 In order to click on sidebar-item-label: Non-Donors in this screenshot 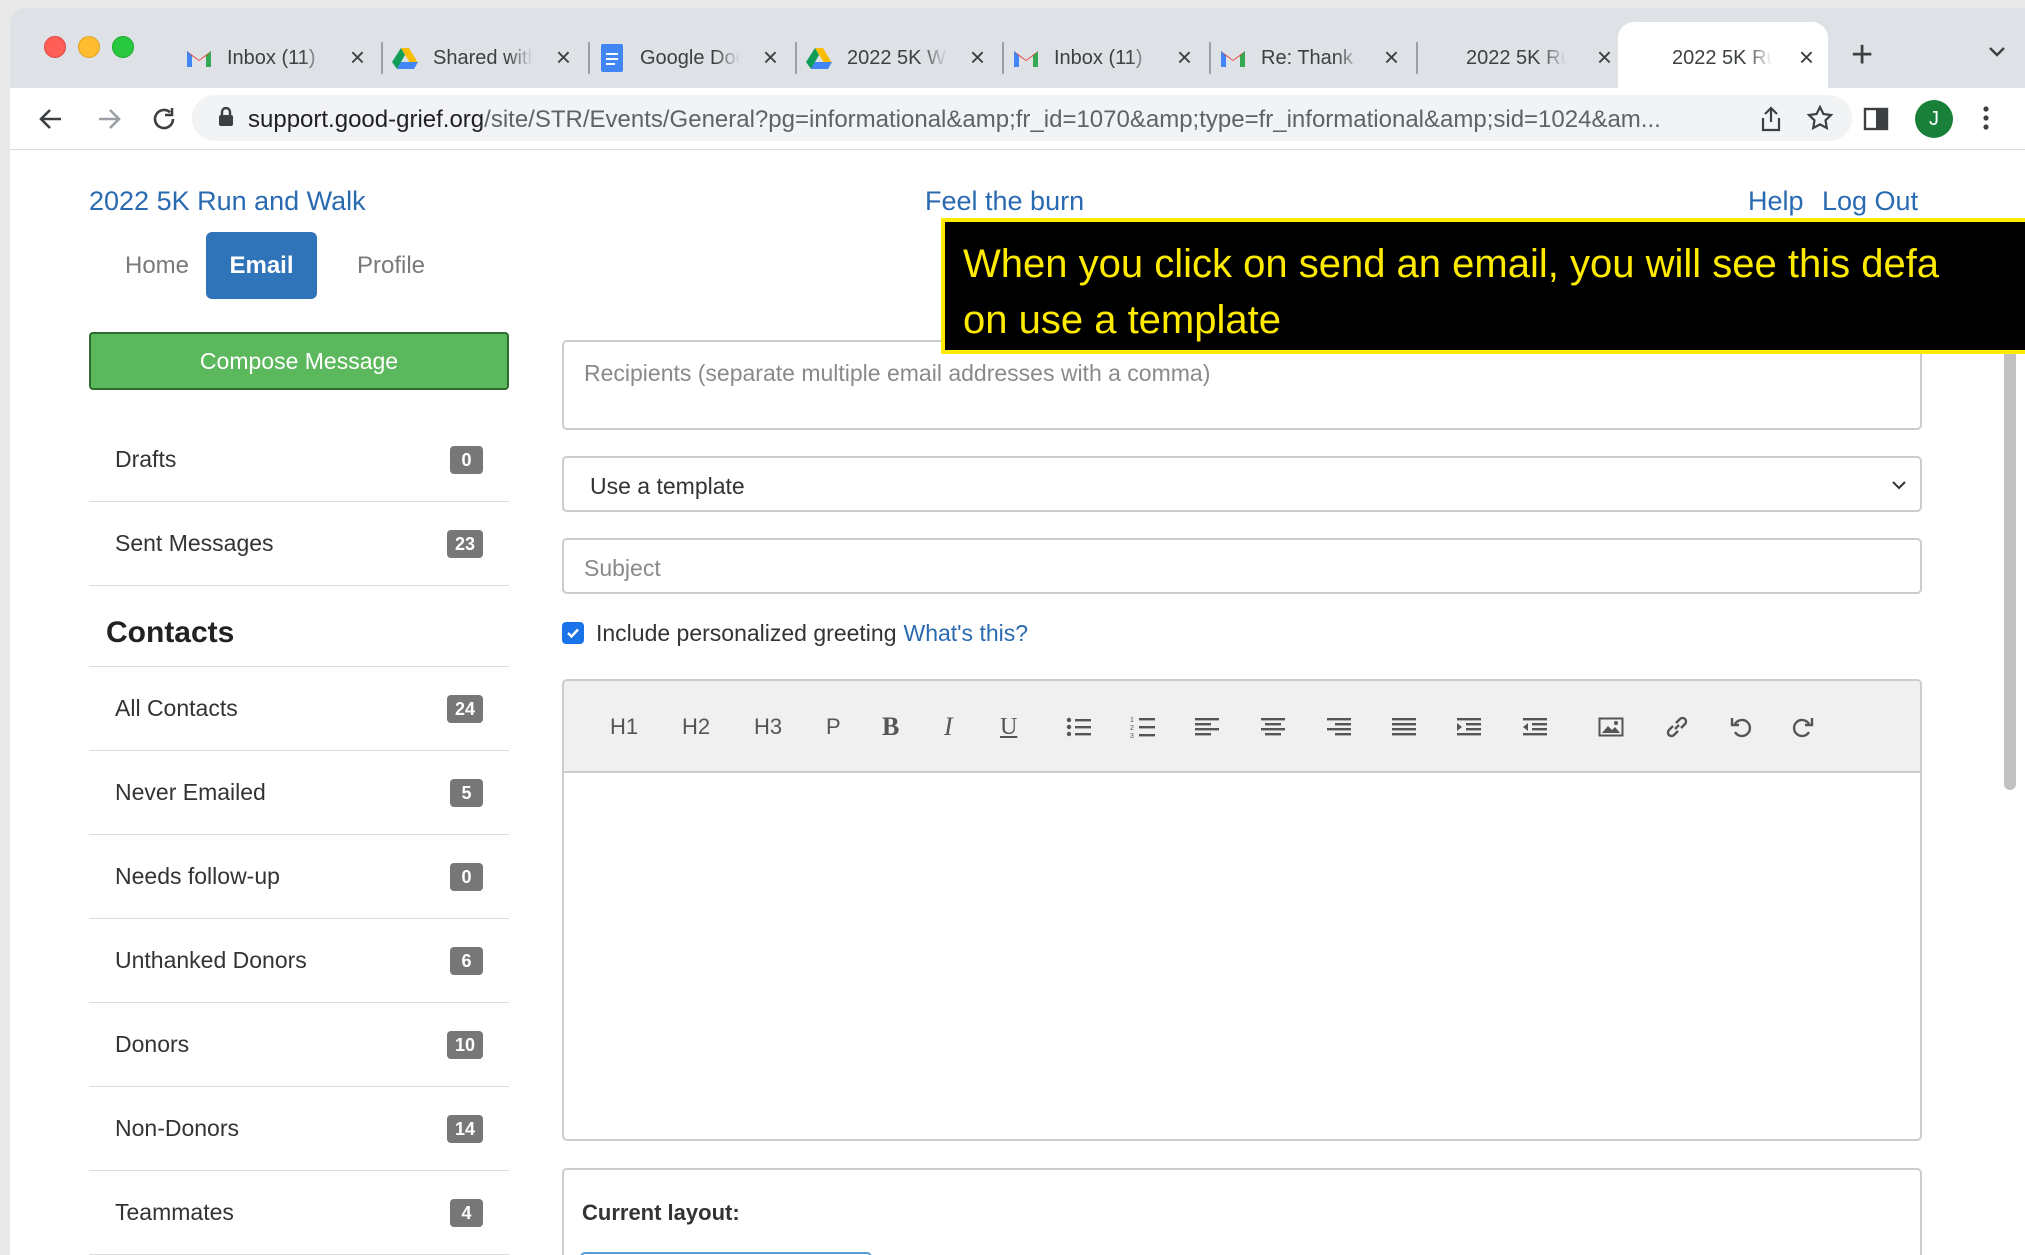, I will do `click(177, 1128)`.